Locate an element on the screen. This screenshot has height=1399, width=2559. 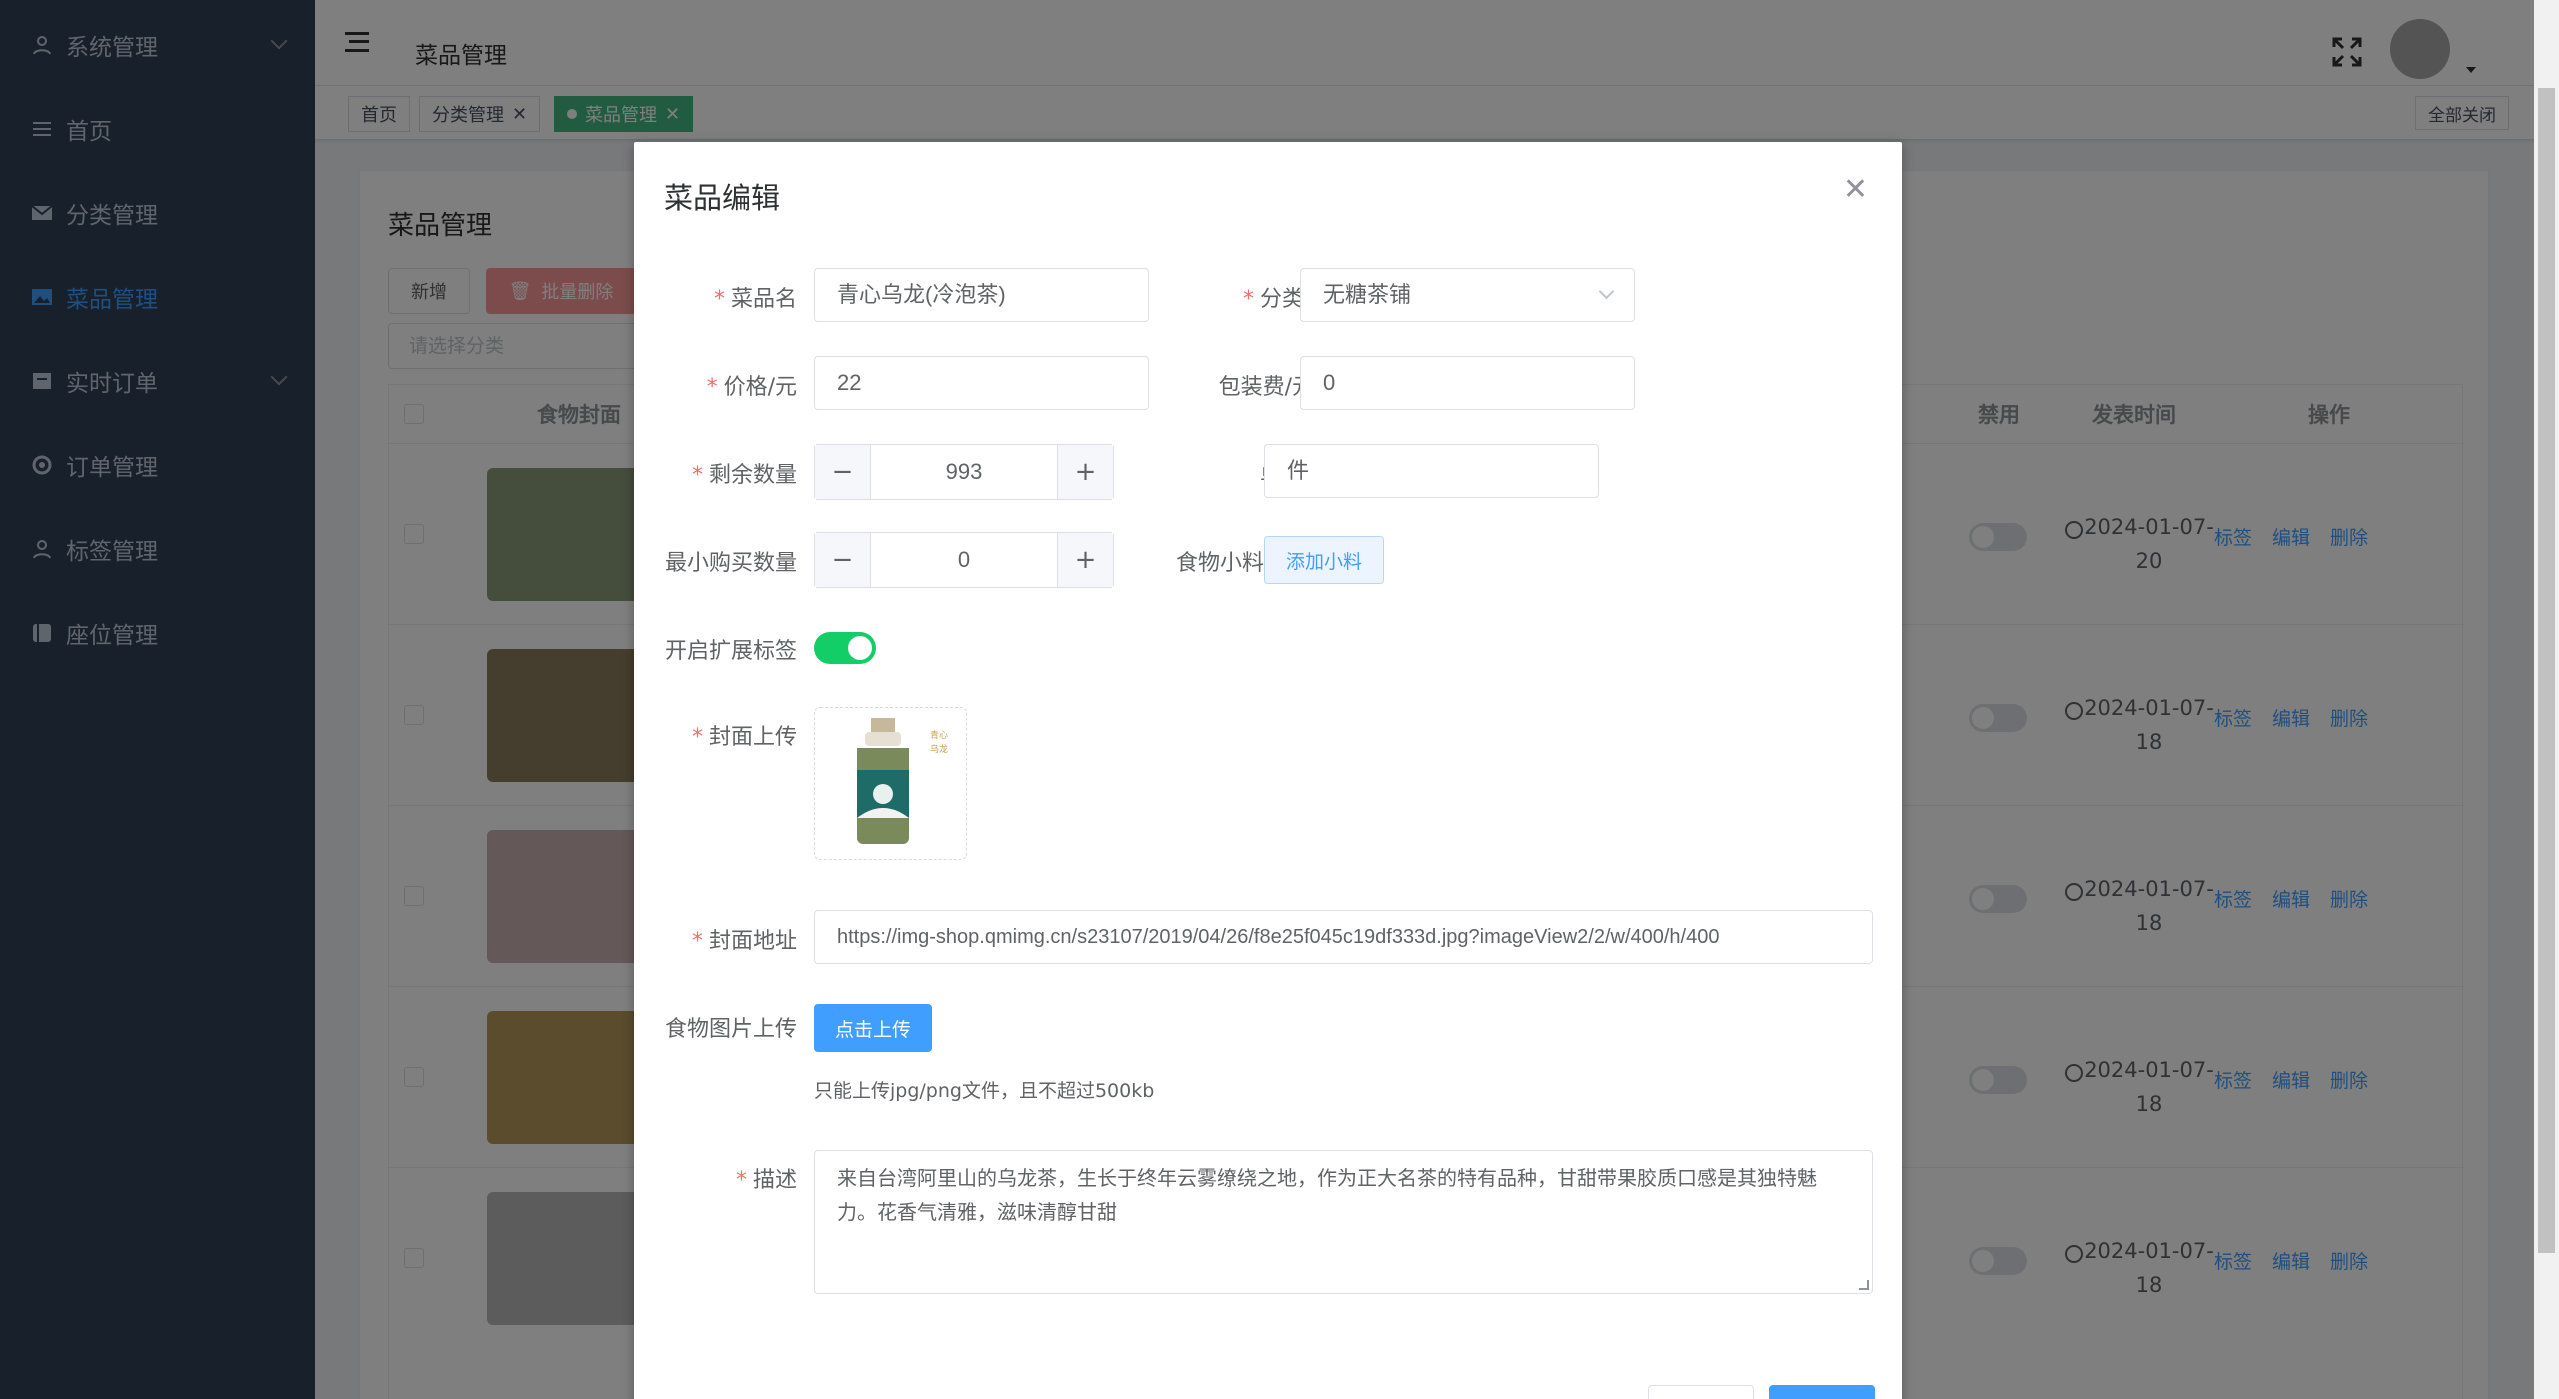
image-upload-label: 食物图片上传 is located at coordinates (730, 1029).